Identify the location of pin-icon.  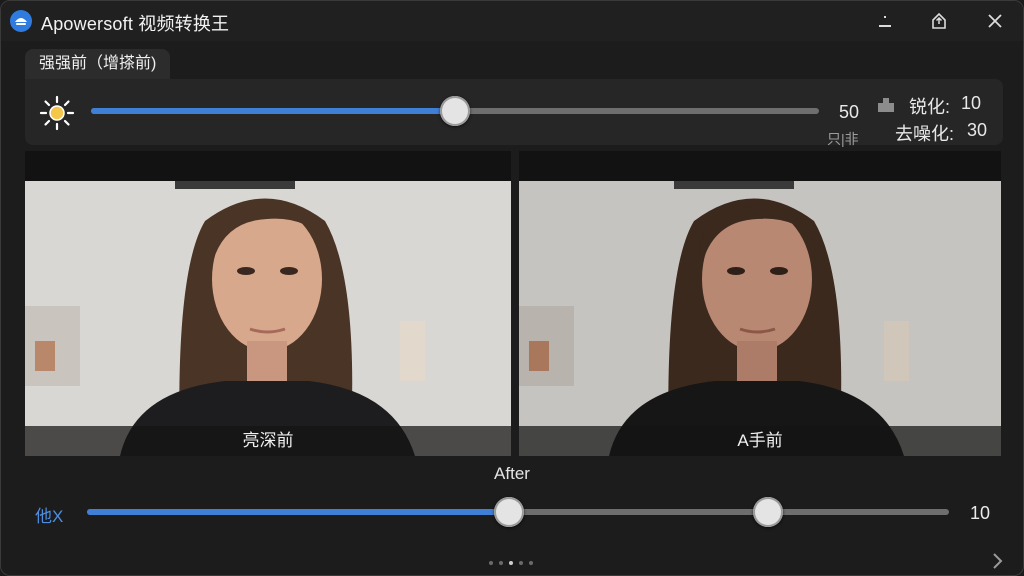
(939, 20).